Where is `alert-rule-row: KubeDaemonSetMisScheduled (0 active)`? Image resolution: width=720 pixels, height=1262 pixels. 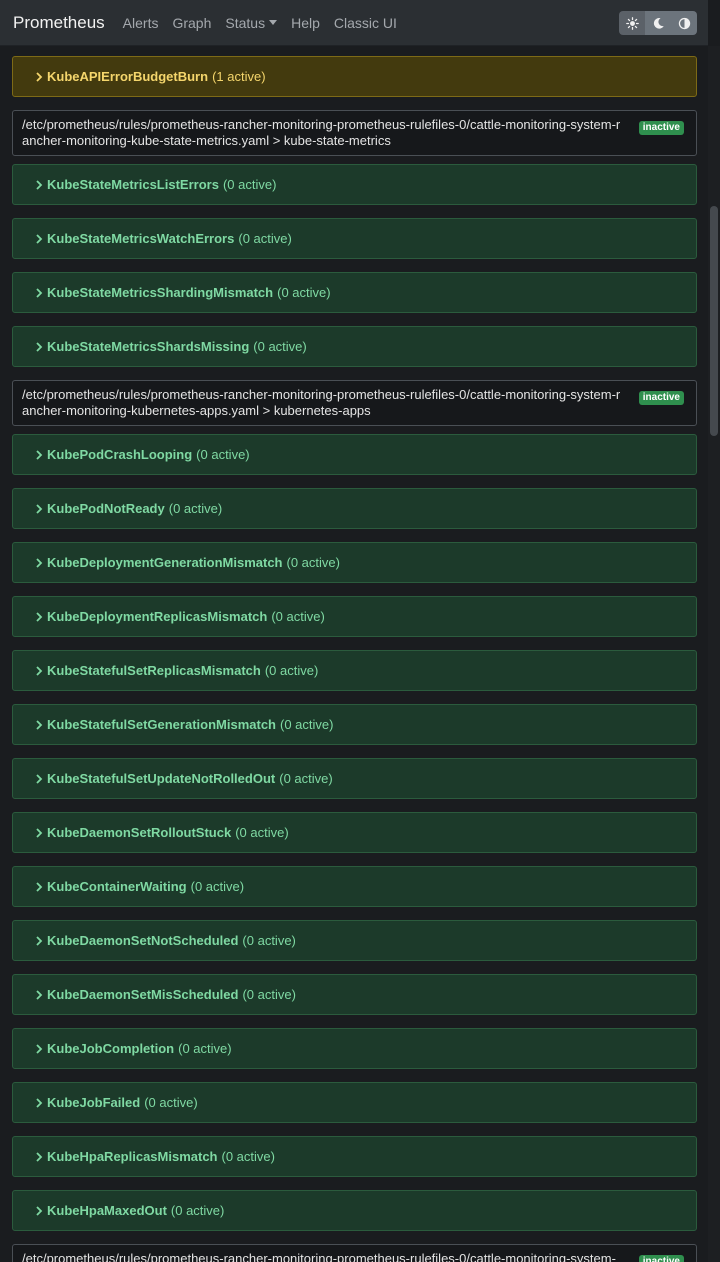 alert-rule-row: KubeDaemonSetMisScheduled (0 active) is located at coordinates (354, 994).